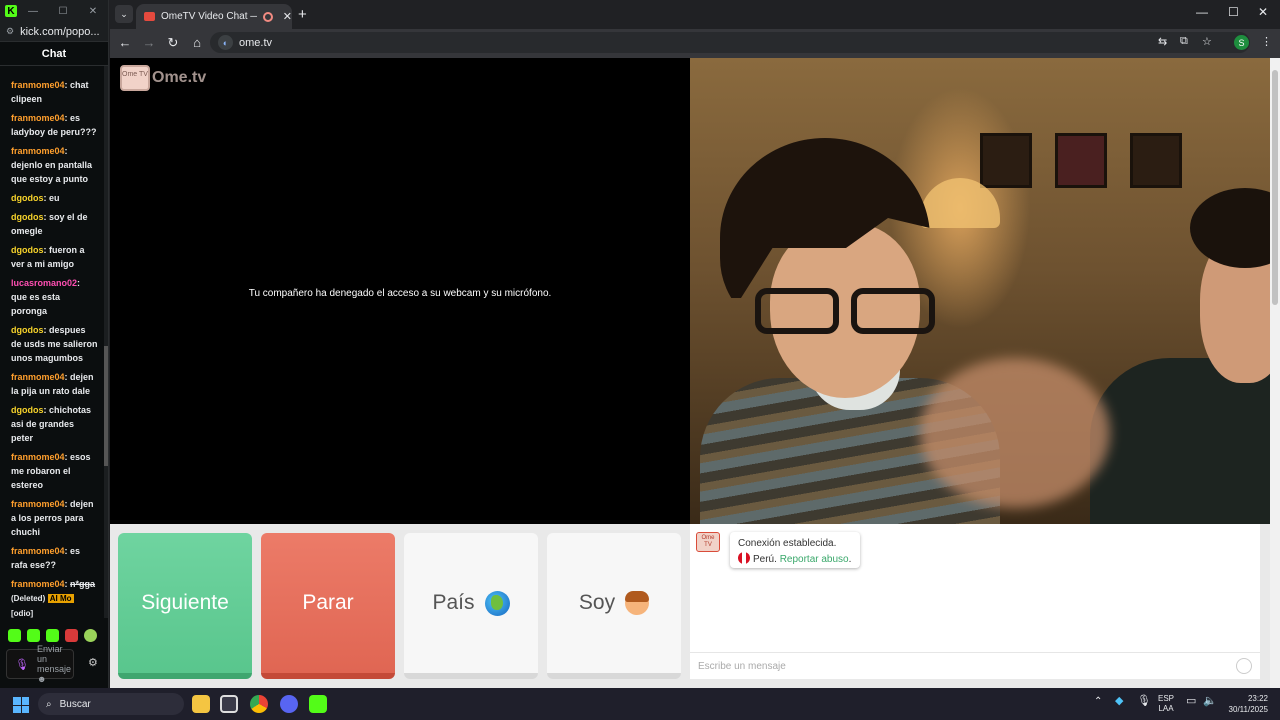 This screenshot has height=720, width=1280. What do you see at coordinates (1243, 704) in the screenshot?
I see `clock: 23:22 30/11/2025` at bounding box center [1243, 704].